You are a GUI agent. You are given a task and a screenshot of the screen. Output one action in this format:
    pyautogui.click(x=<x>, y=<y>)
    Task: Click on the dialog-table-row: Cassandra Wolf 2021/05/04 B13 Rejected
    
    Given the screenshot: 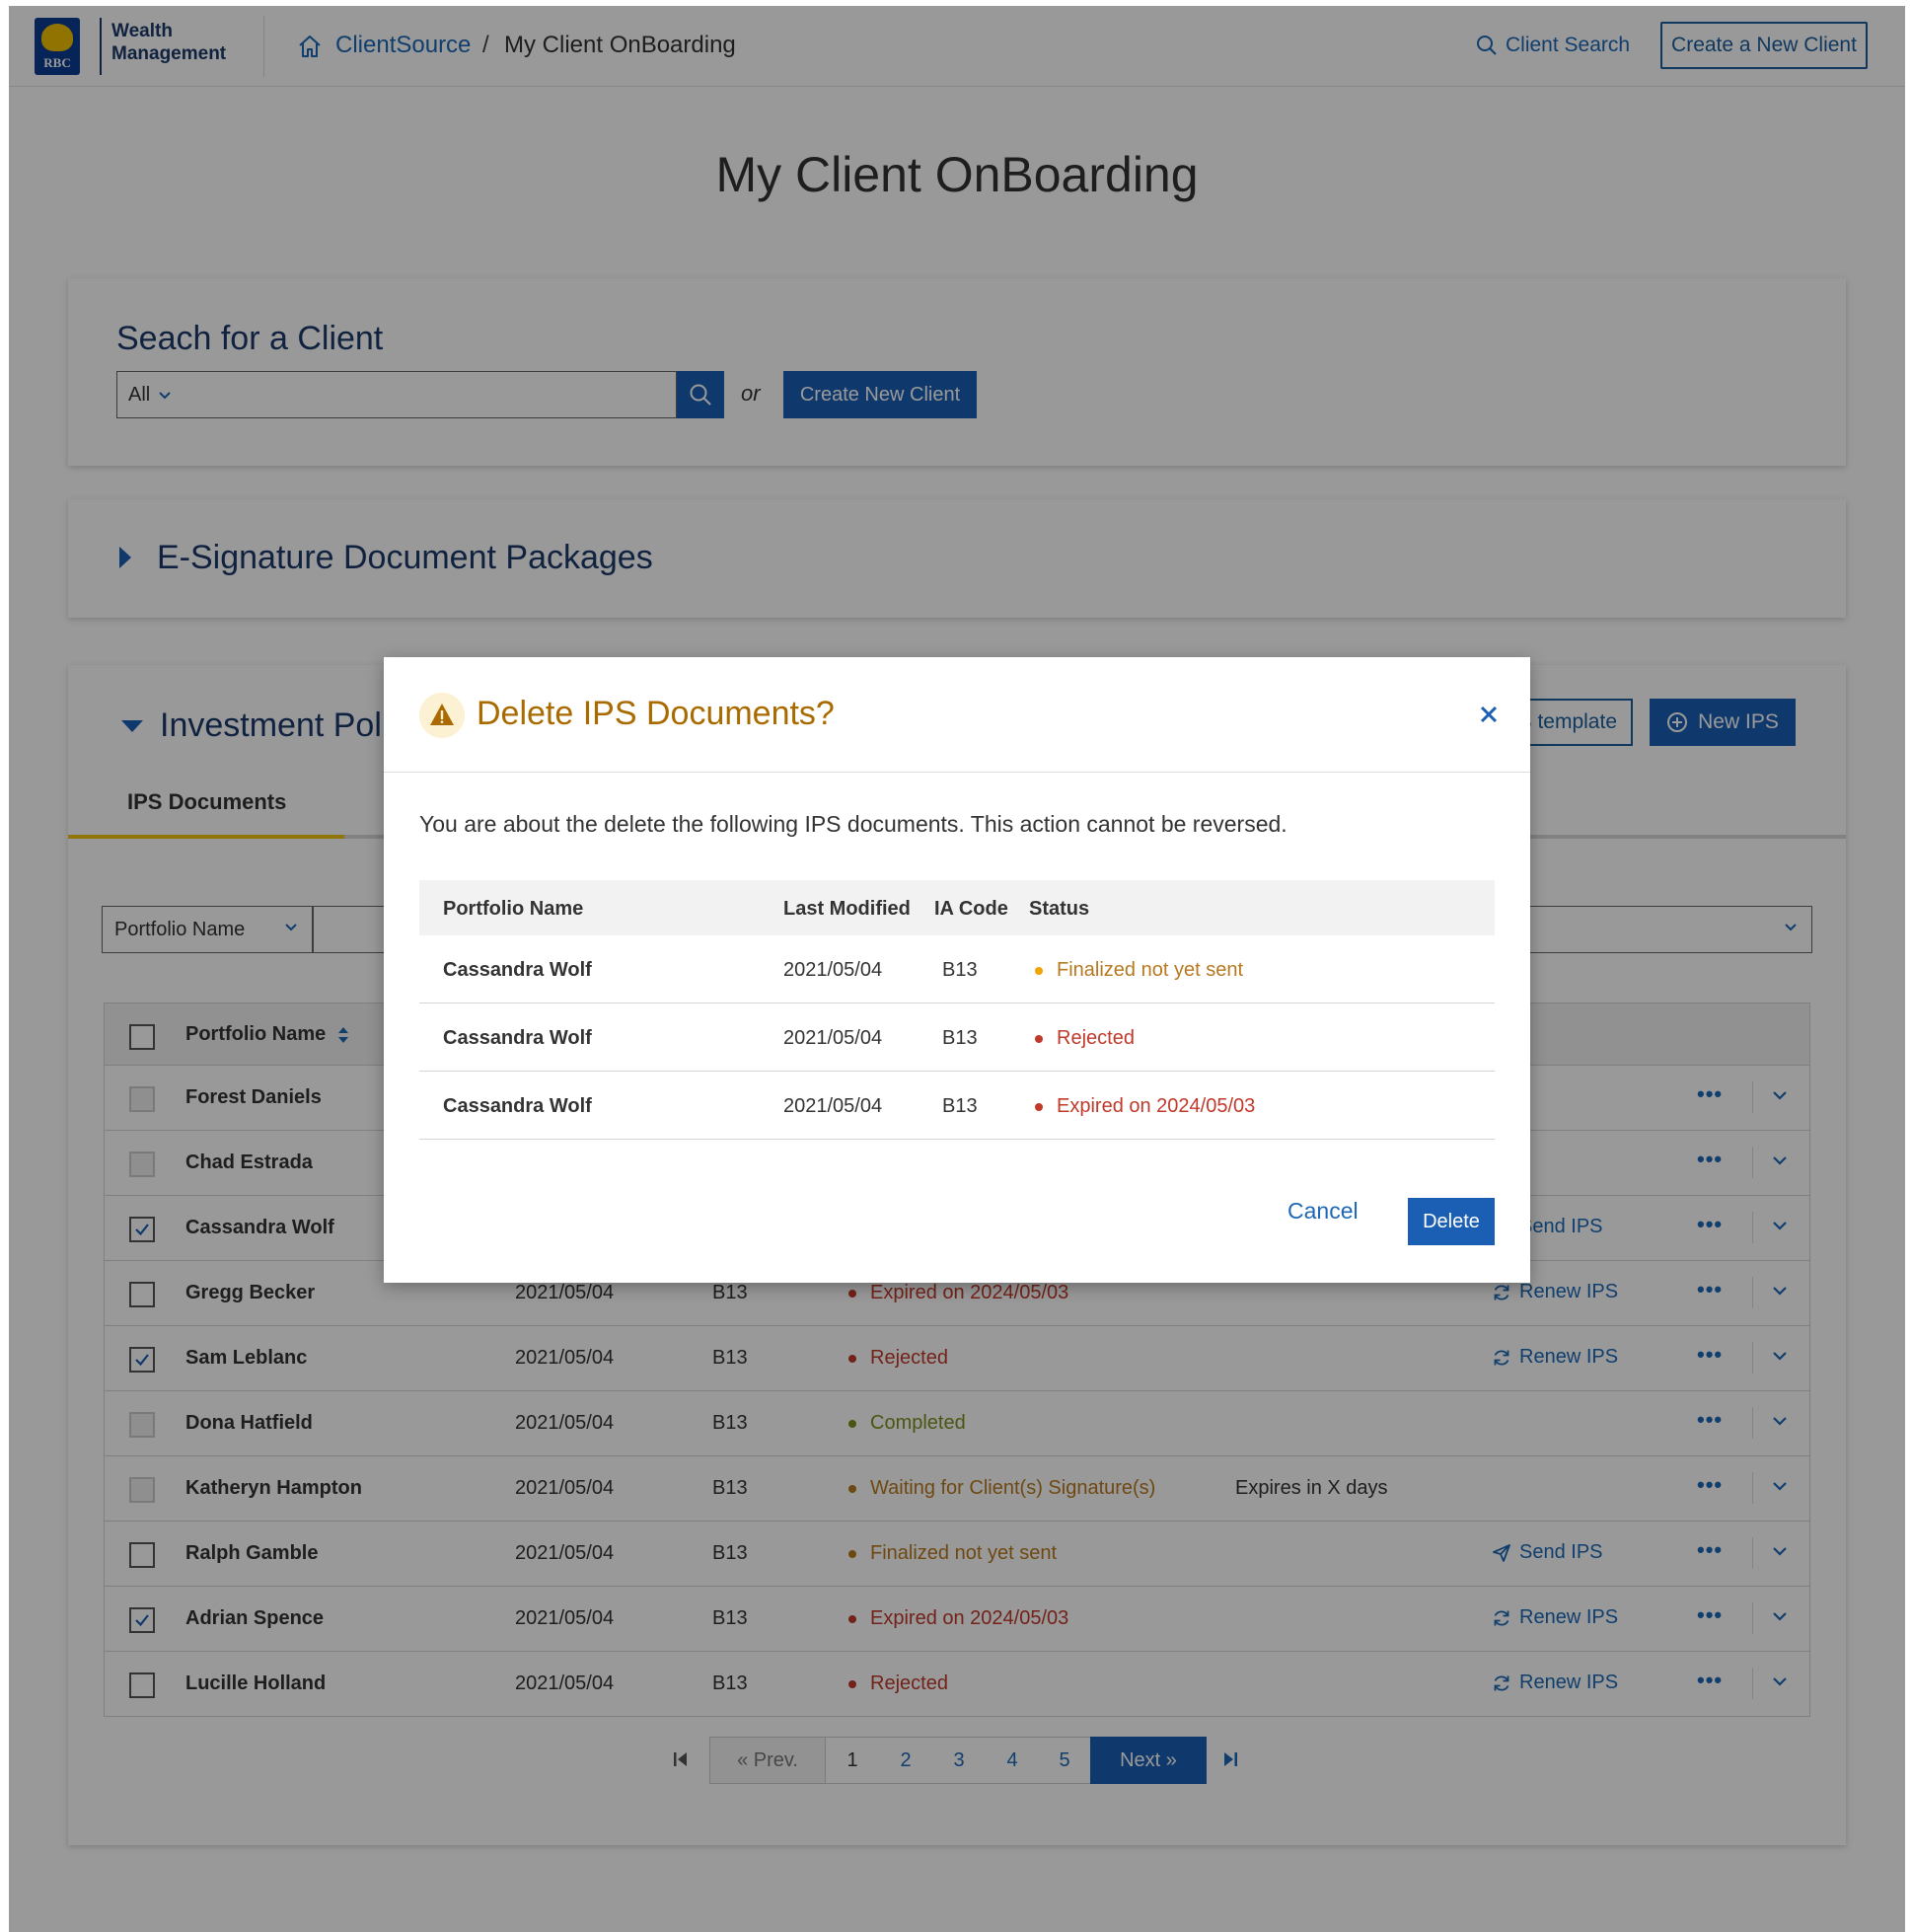 What is the action you would take?
    pyautogui.click(x=957, y=1037)
    